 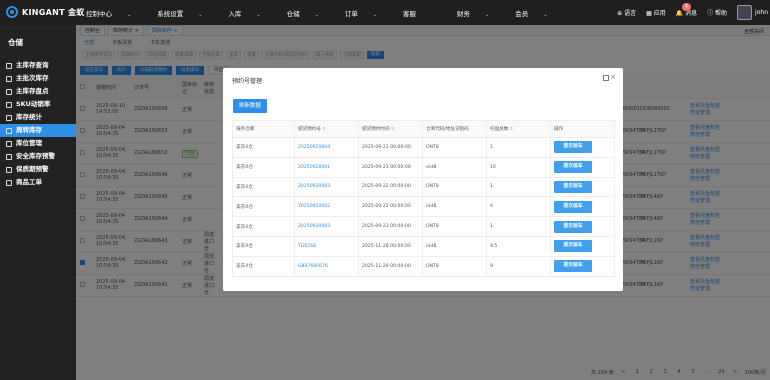 What do you see at coordinates (499, 129) in the screenshot?
I see `column-label: 托盘总数` at bounding box center [499, 129].